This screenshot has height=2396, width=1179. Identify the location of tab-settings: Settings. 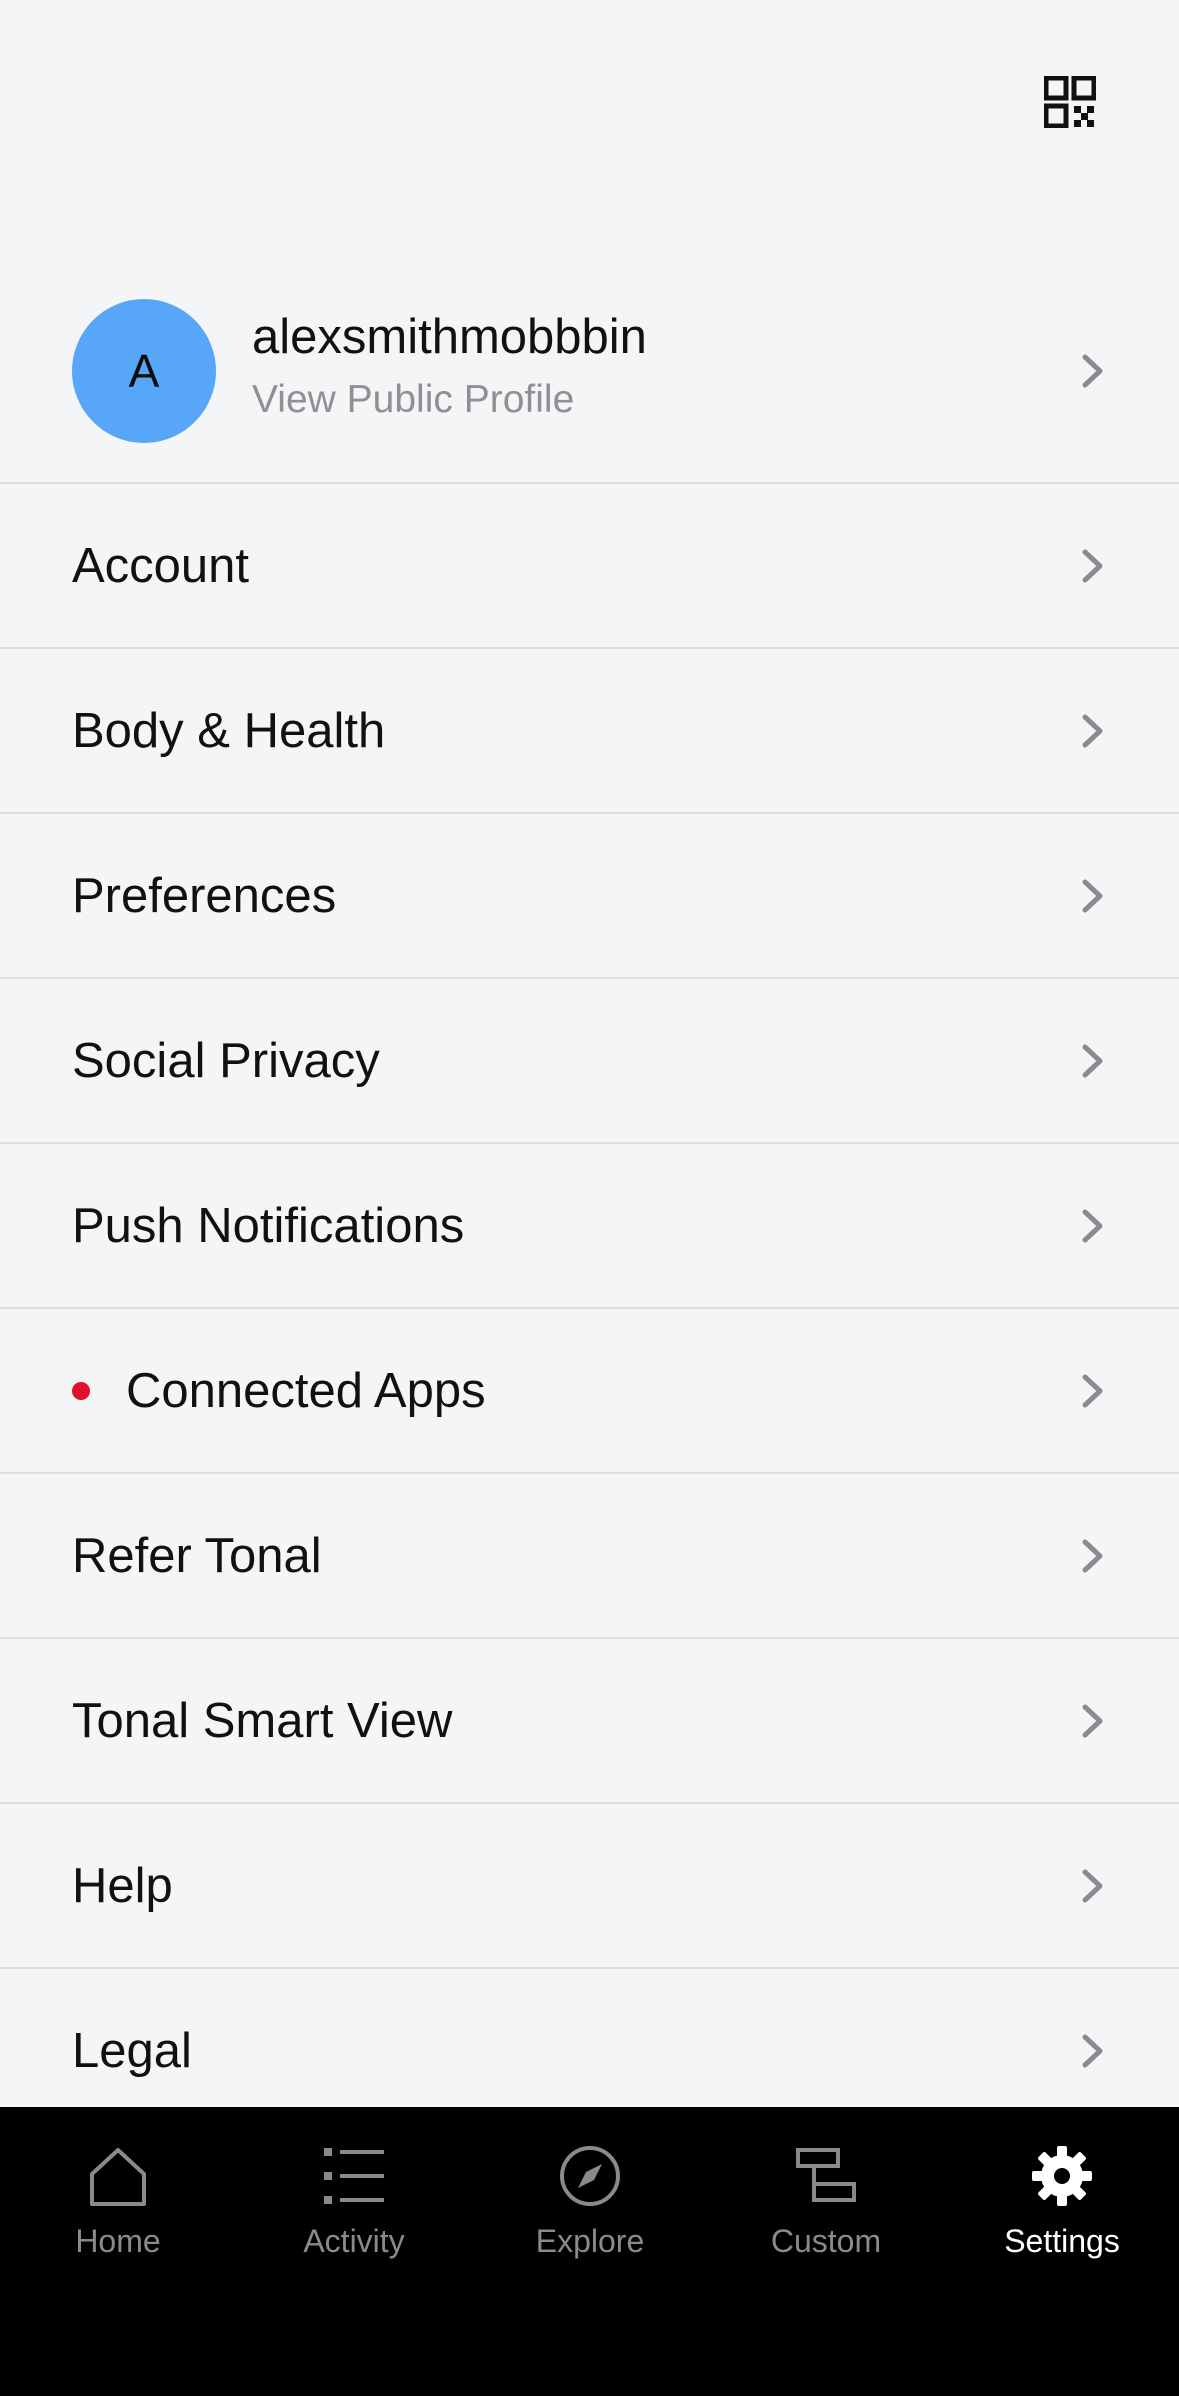
(1061, 2197).